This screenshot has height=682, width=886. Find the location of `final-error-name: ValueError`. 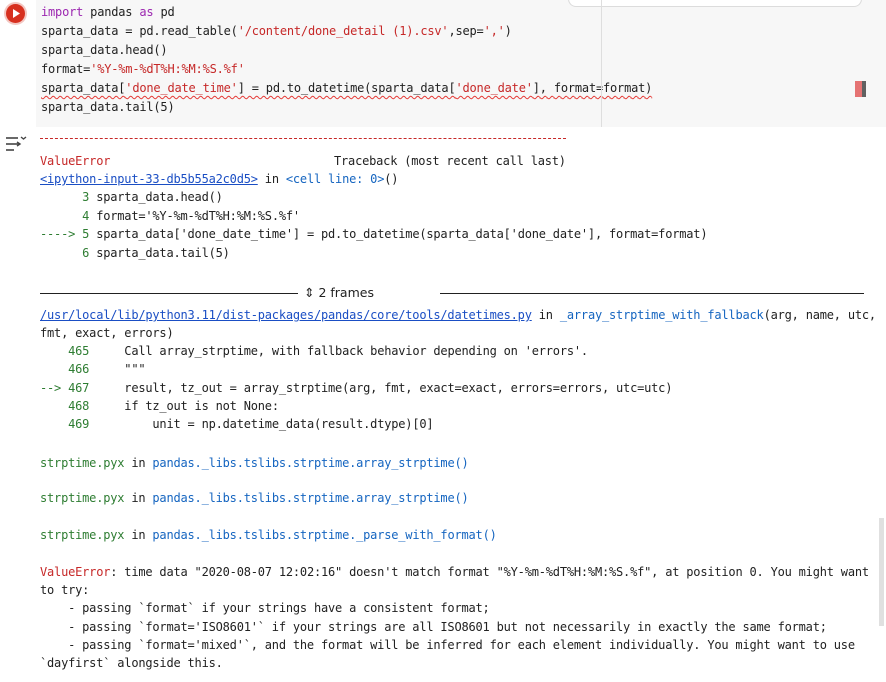

final-error-name: ValueError is located at coordinates (75, 572).